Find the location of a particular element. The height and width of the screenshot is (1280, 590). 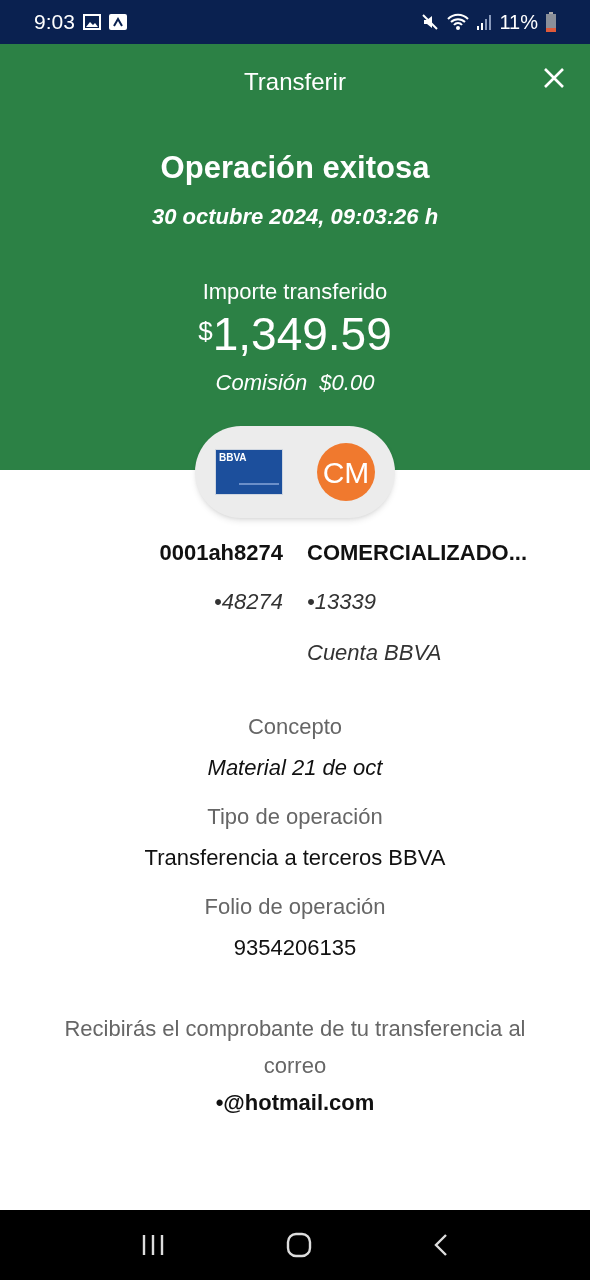

clock: 9:03 is located at coordinates (54, 22).